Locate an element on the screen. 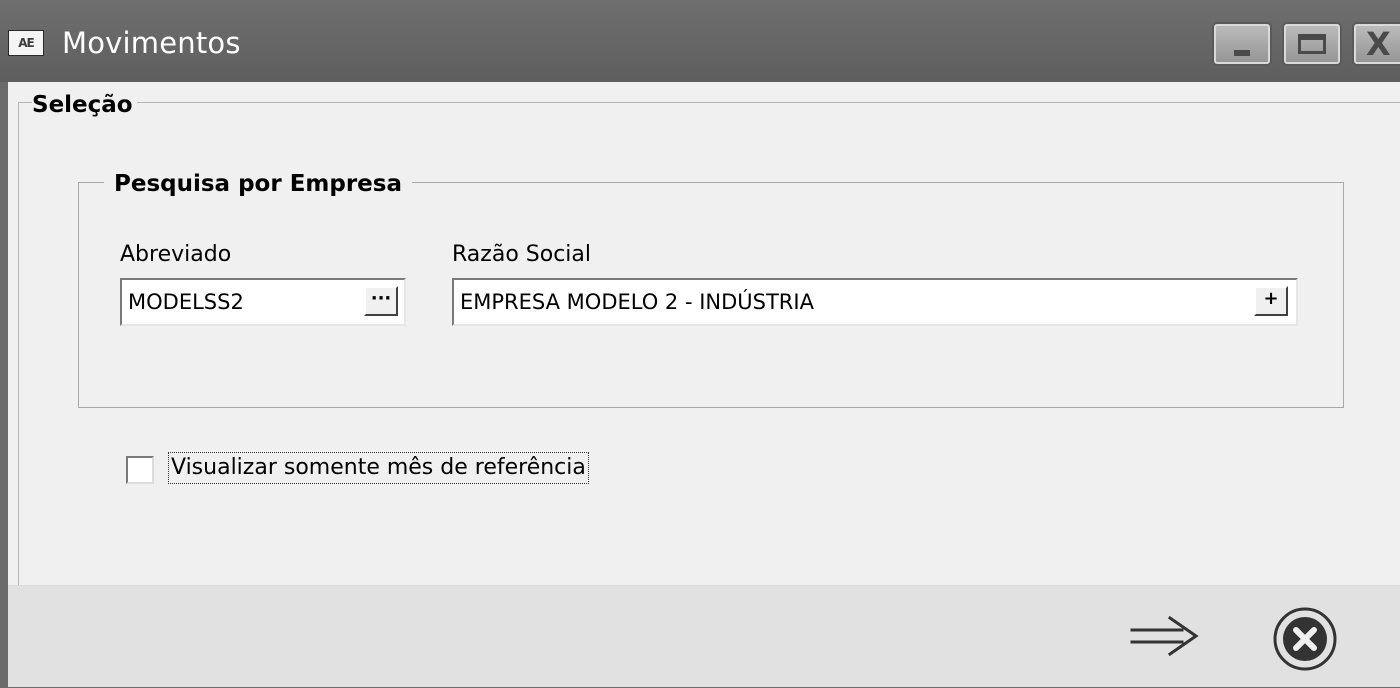 The width and height of the screenshot is (1400, 688). company-search-legend: Pesquisa por Empresa is located at coordinates (258, 184).